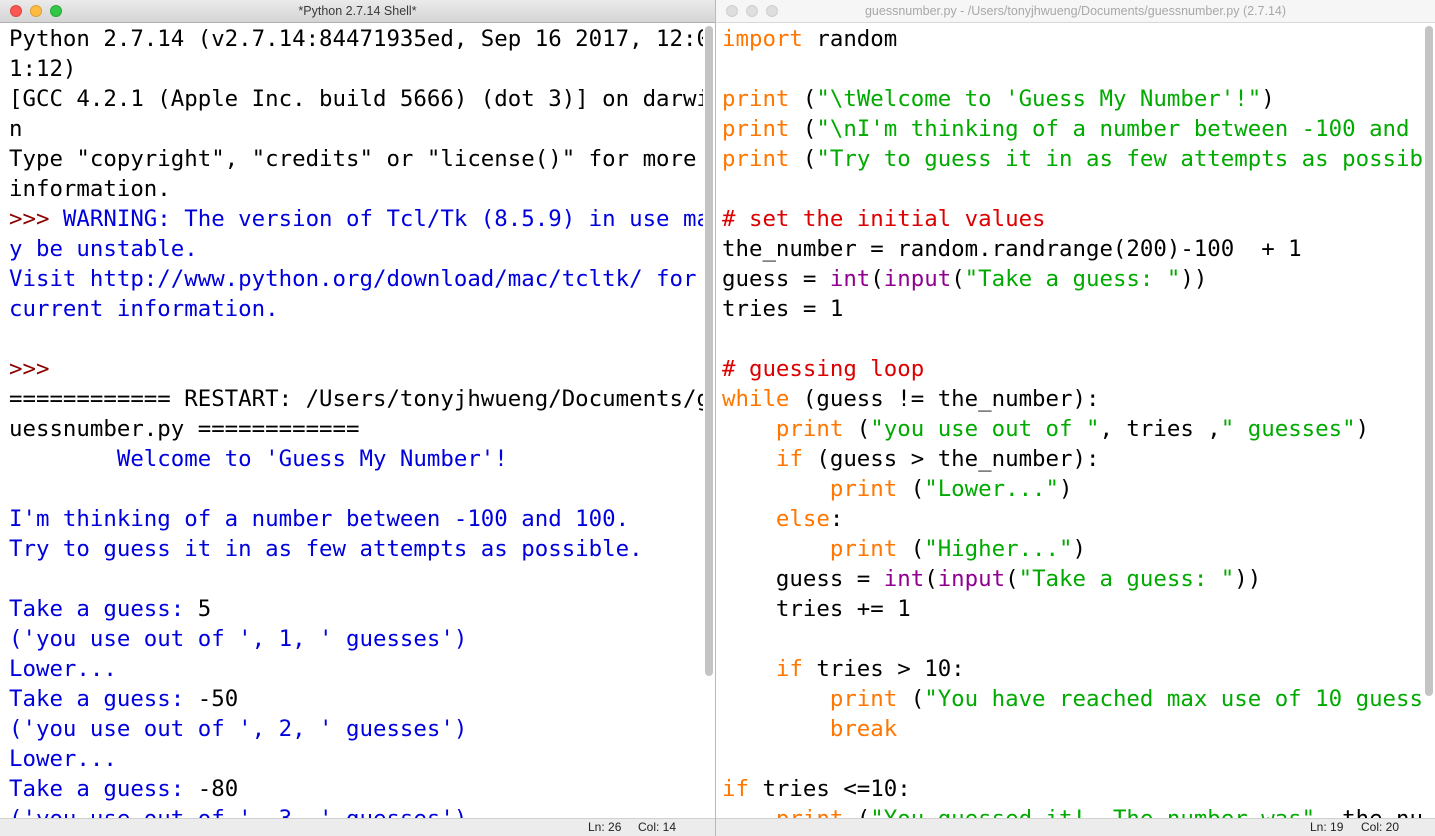 This screenshot has width=1435, height=836. What do you see at coordinates (218, 699) in the screenshot?
I see `code-token: -50` at bounding box center [218, 699].